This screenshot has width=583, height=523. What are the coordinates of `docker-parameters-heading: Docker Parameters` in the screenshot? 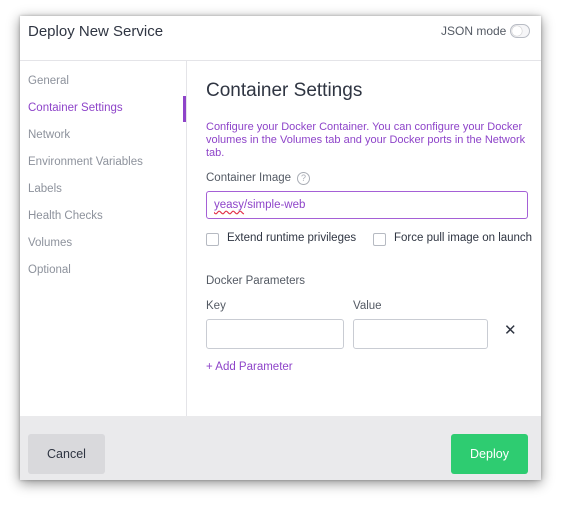 It's located at (256, 281).